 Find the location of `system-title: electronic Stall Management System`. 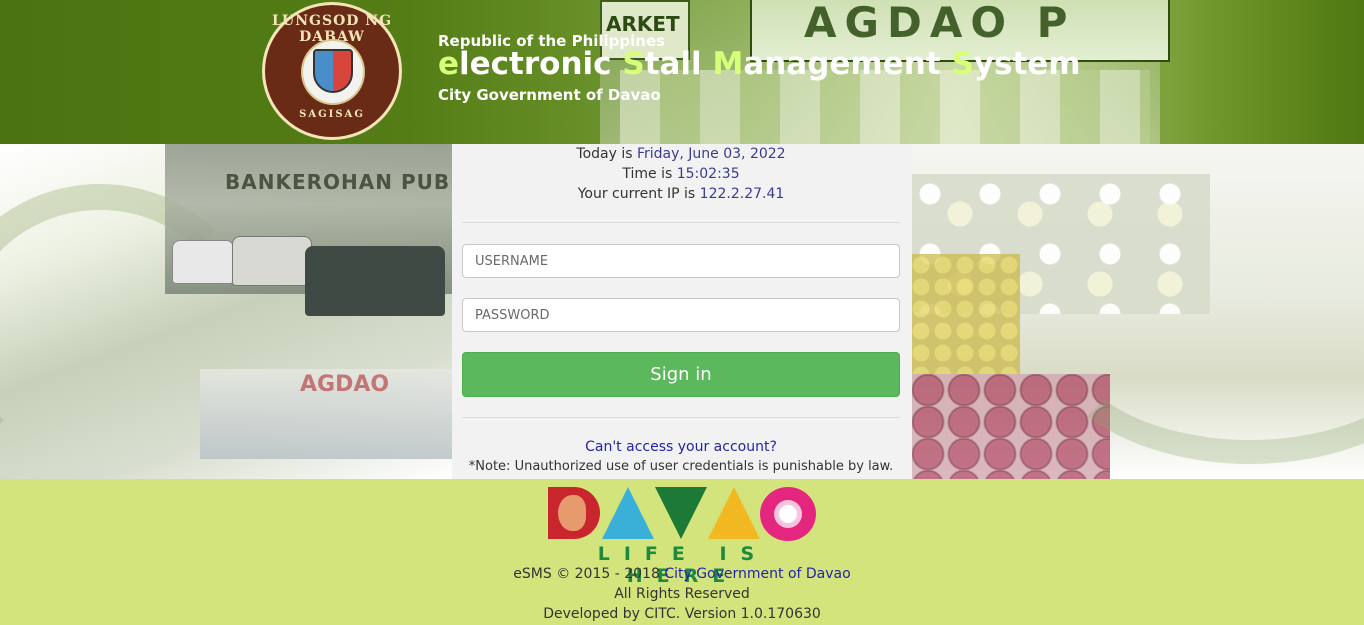

system-title: electronic Stall Management System is located at coordinates (759, 64).